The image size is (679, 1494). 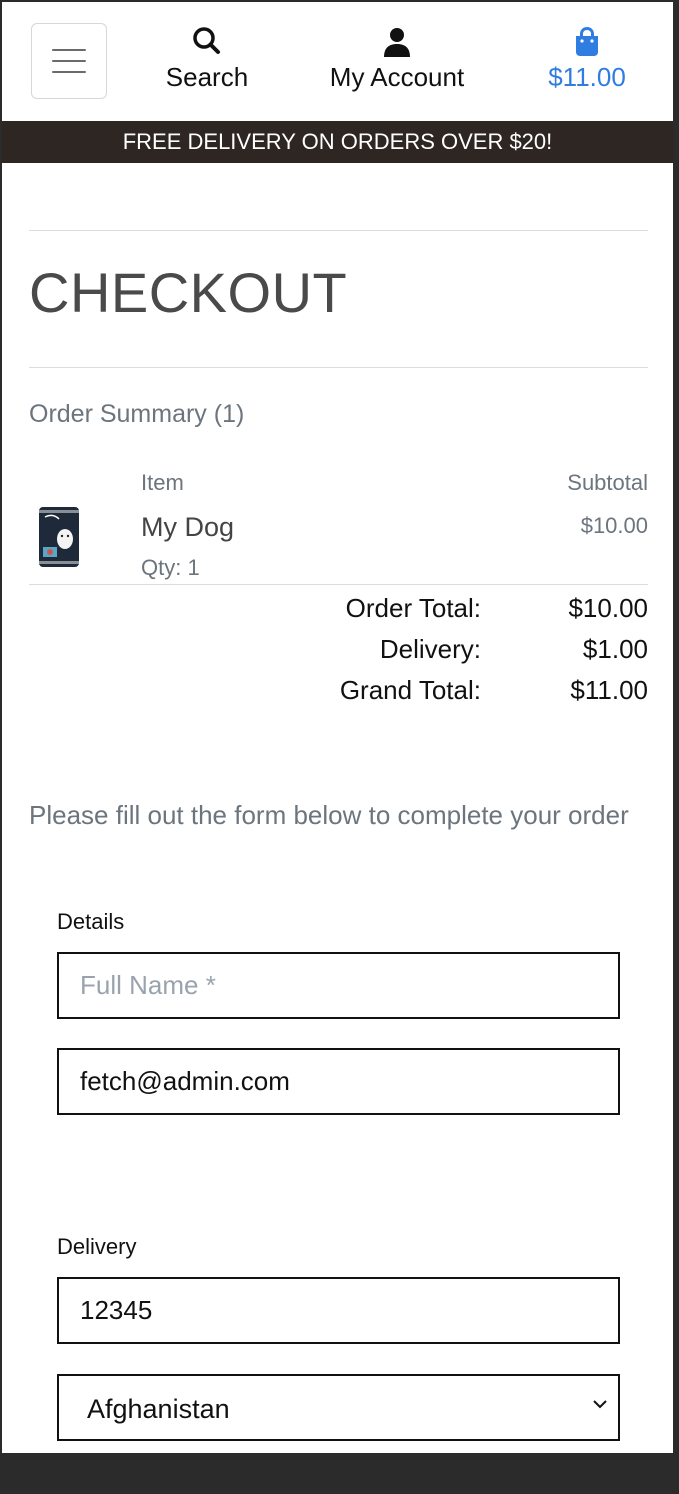 I want to click on subtotal-column-header: Subtotal, so click(x=607, y=482).